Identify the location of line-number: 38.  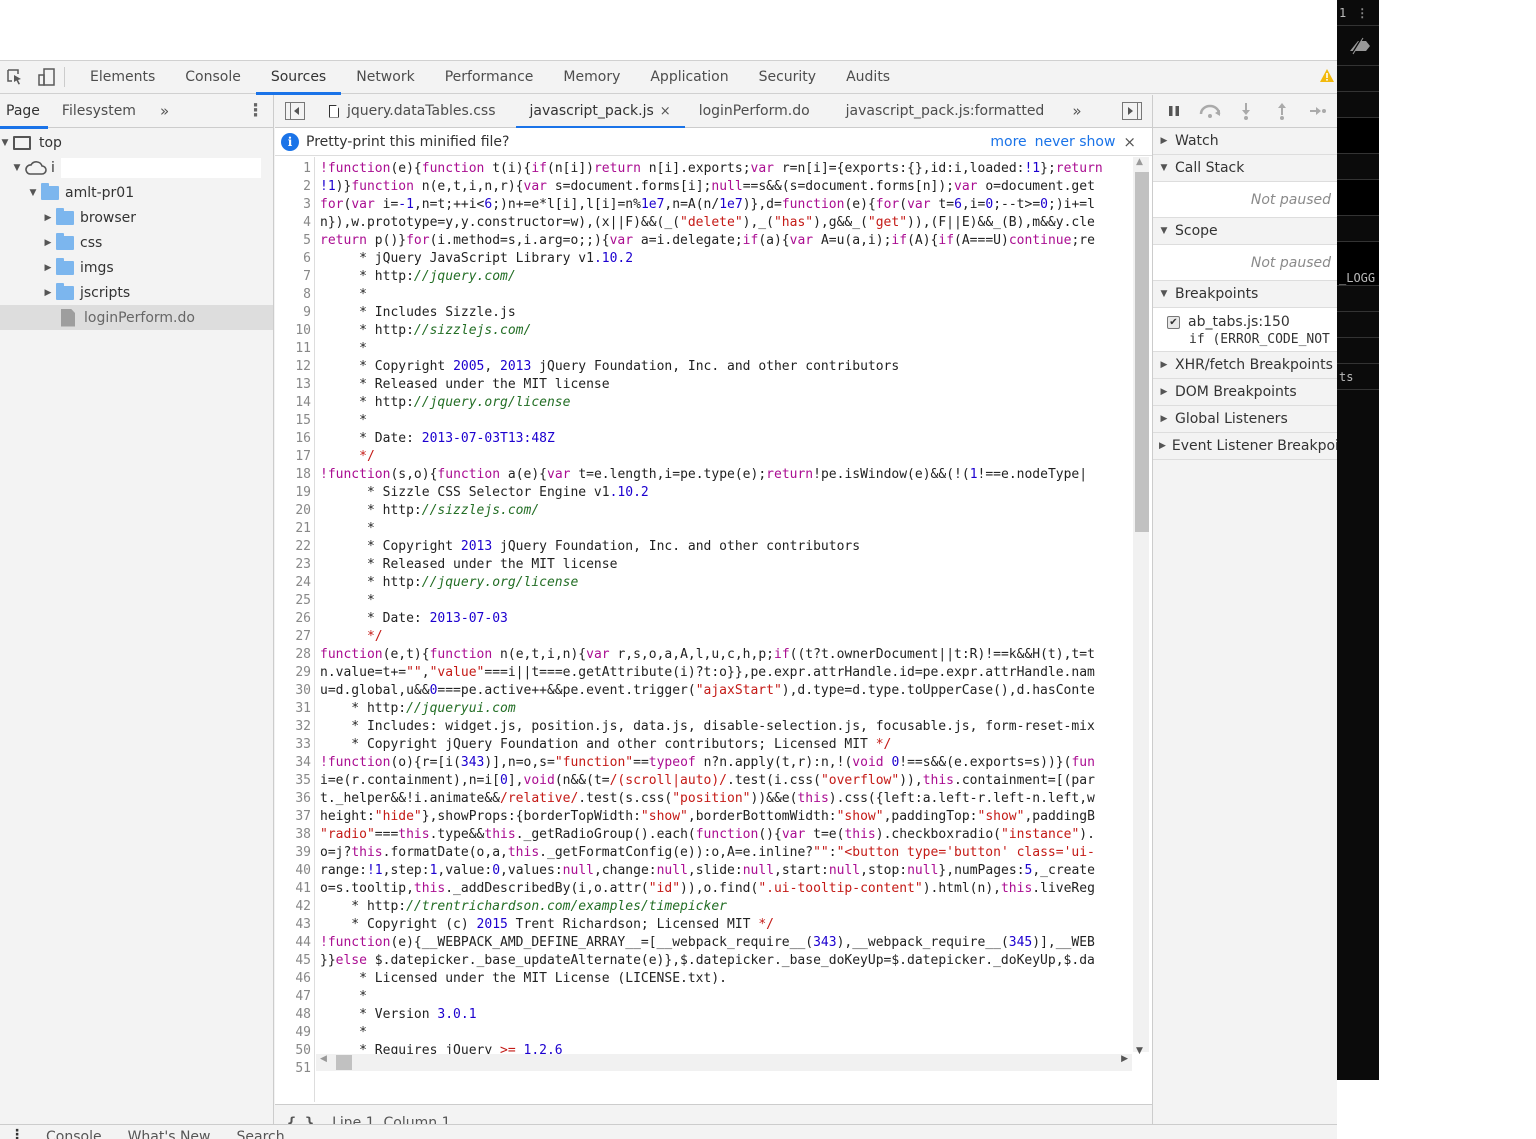
(293, 835).